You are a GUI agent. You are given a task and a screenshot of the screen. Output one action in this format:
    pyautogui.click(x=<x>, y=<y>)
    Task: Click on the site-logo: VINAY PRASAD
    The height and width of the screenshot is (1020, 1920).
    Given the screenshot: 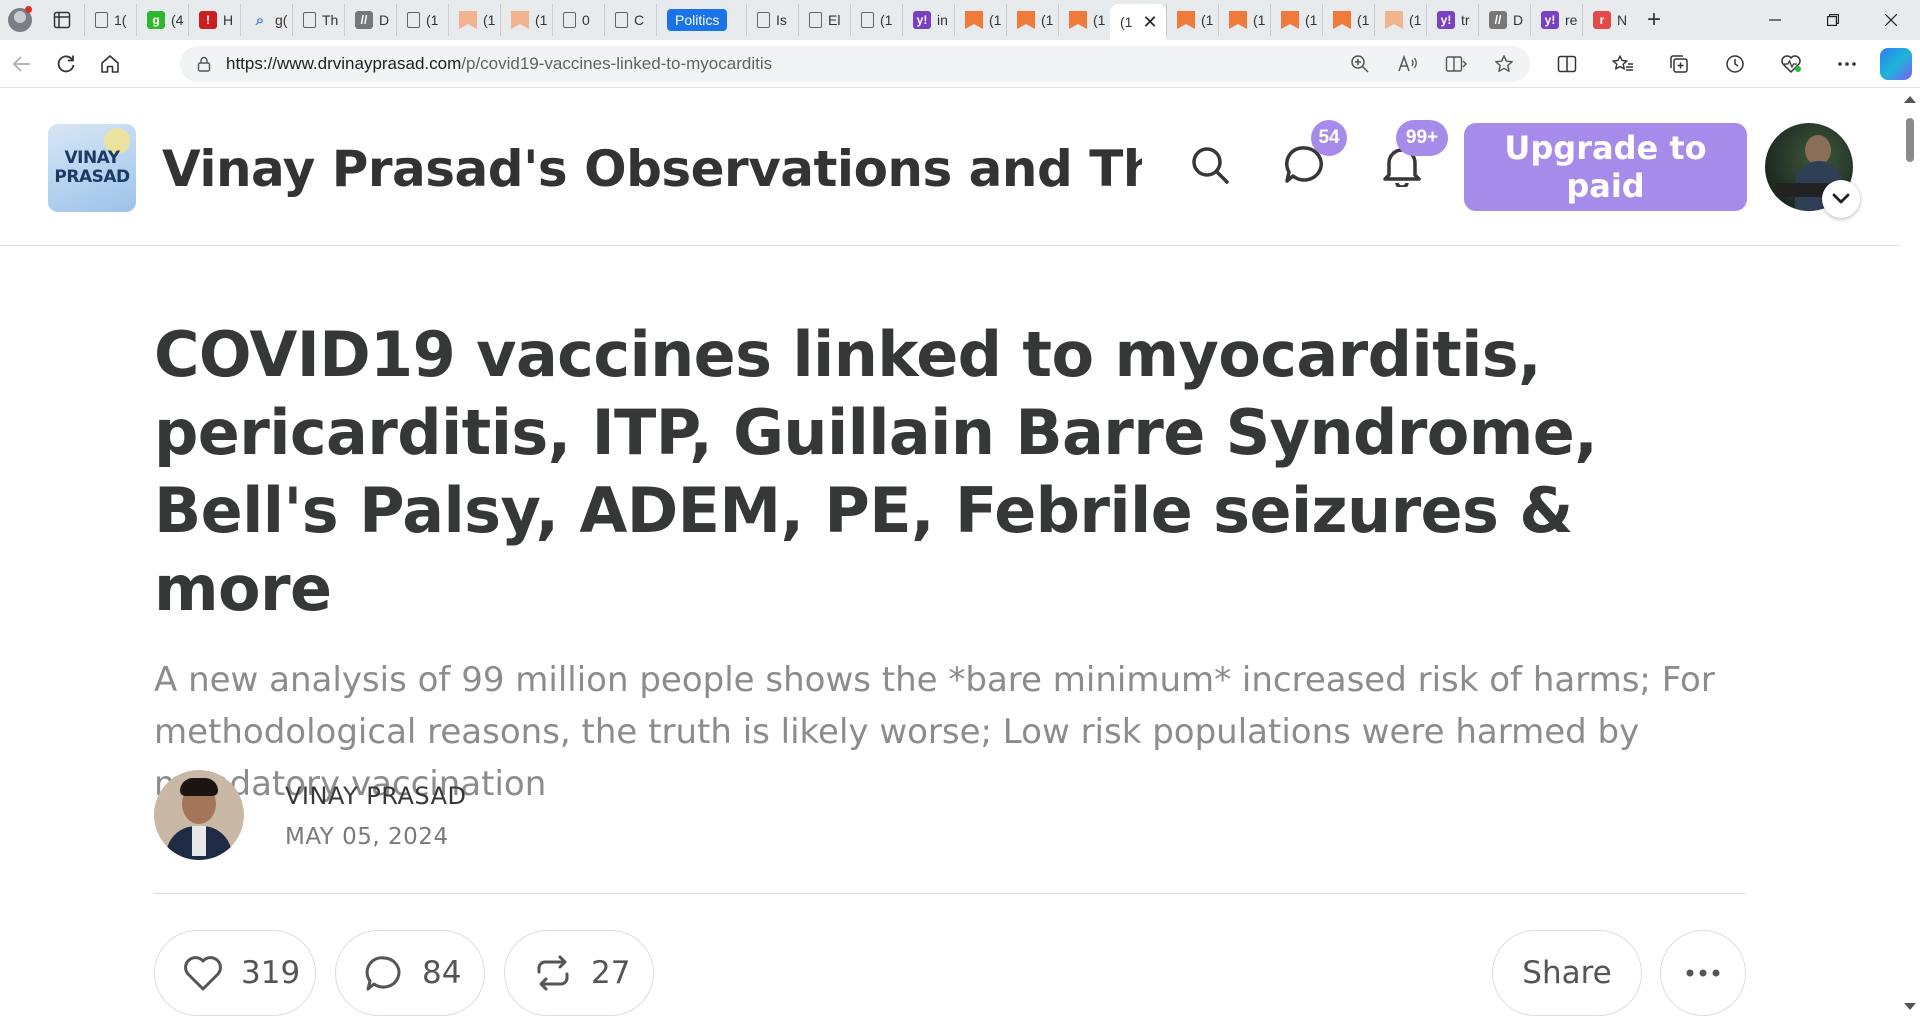 What is the action you would take?
    pyautogui.click(x=92, y=168)
    